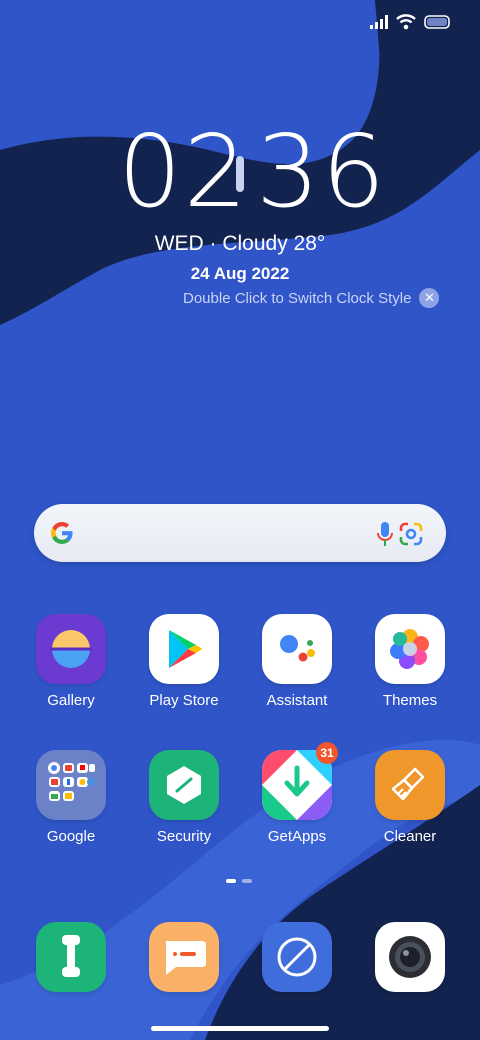 The width and height of the screenshot is (480, 1040). What do you see at coordinates (240, 273) in the screenshot?
I see `date-text: 24 Aug 2022` at bounding box center [240, 273].